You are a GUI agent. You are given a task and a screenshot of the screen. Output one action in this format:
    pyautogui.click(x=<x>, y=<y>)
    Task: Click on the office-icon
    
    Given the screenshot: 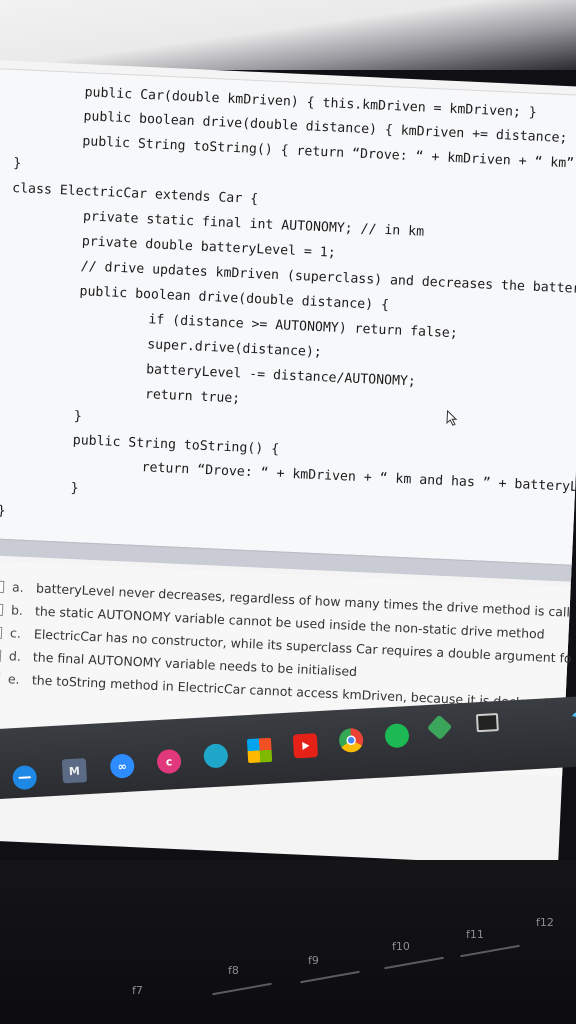 What is the action you would take?
    pyautogui.click(x=259, y=750)
    